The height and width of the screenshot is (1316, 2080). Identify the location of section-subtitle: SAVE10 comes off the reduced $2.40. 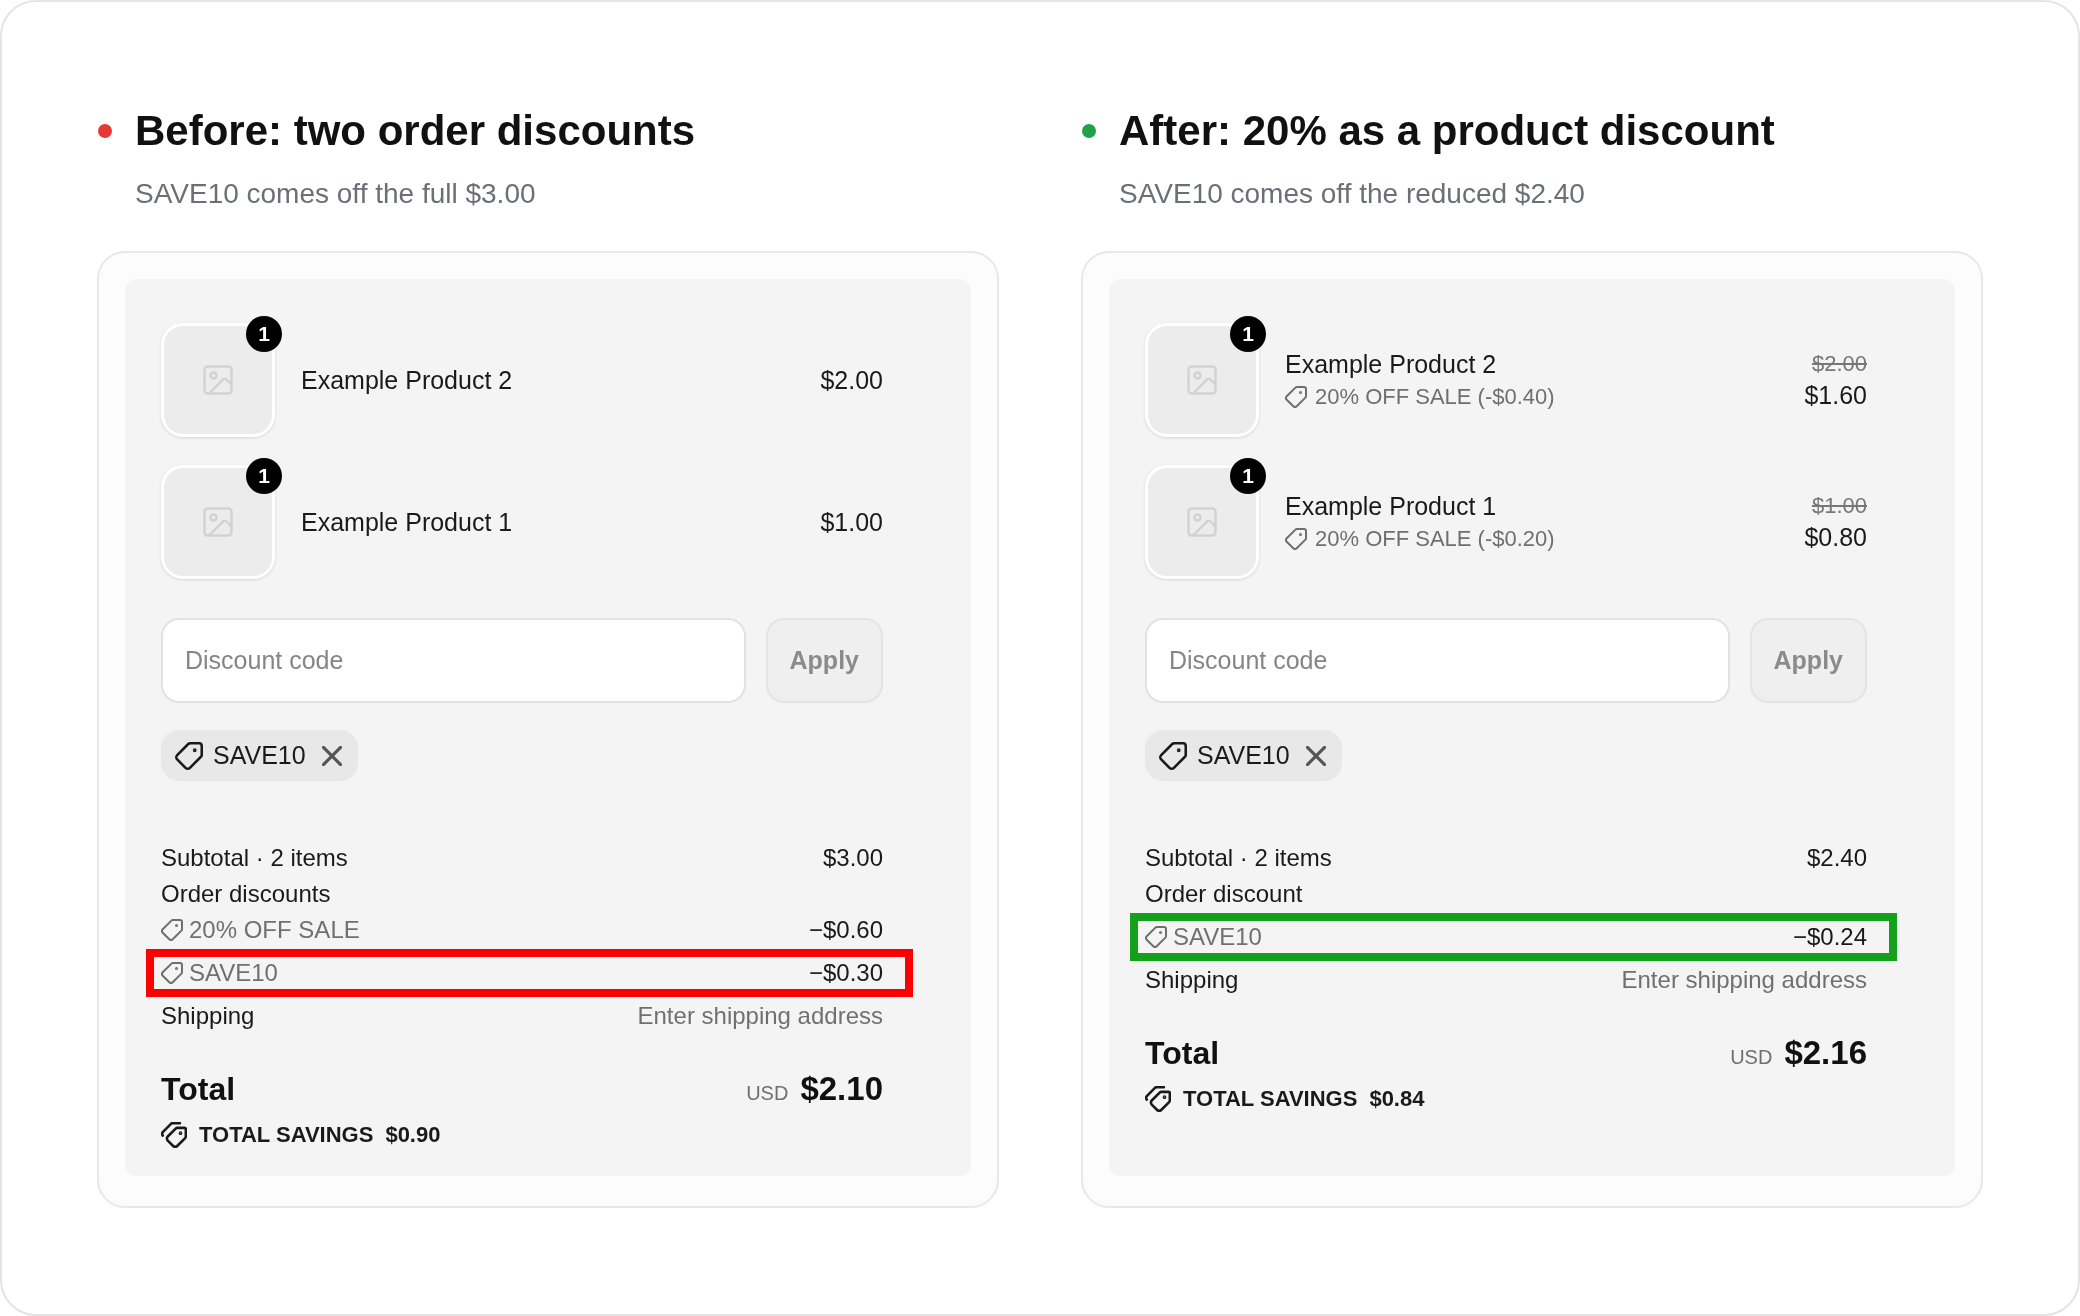
(1352, 194).